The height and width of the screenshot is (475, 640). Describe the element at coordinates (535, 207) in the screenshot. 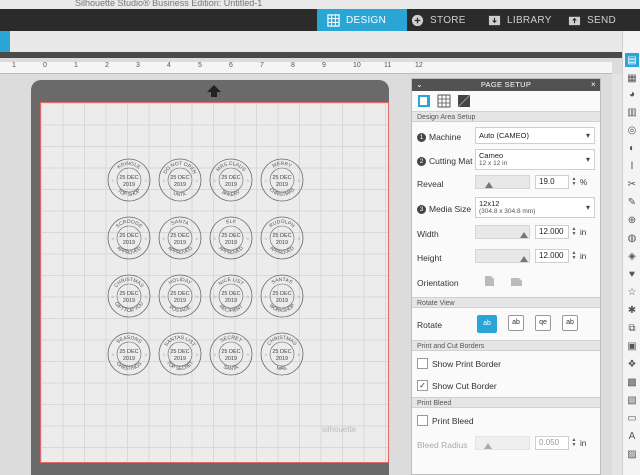

I see `media-size-select: 12x12 (304.8 x 304.8 mm) ▾` at that location.